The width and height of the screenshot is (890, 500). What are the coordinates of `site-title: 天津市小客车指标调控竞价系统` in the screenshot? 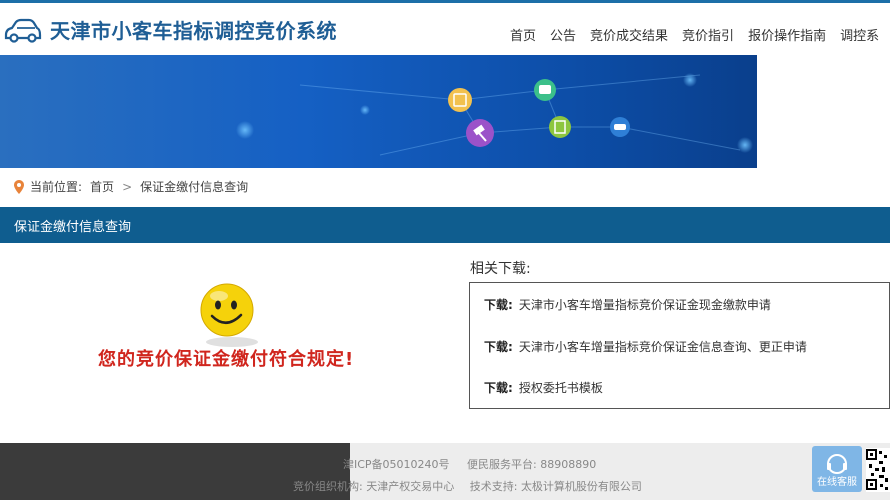 It's located at (193, 29).